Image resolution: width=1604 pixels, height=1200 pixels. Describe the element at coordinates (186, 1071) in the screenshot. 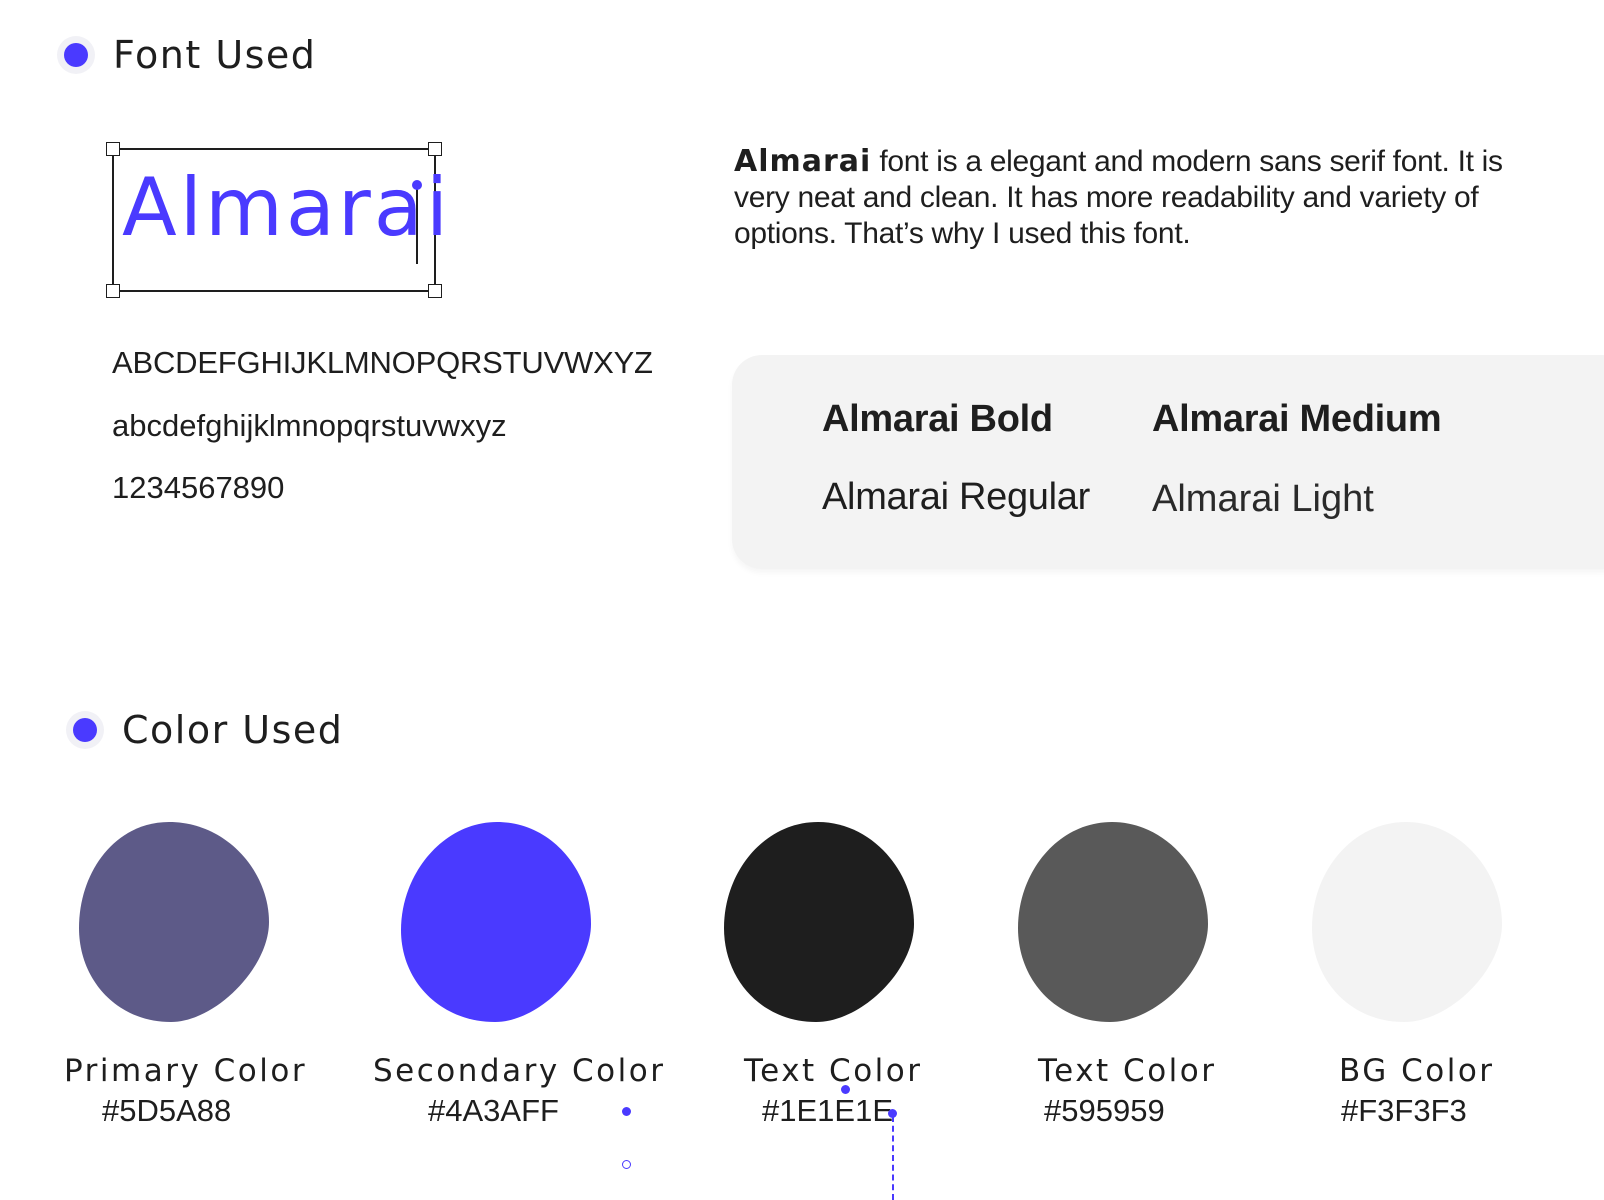

I see `swatch-label: Primary Color` at that location.